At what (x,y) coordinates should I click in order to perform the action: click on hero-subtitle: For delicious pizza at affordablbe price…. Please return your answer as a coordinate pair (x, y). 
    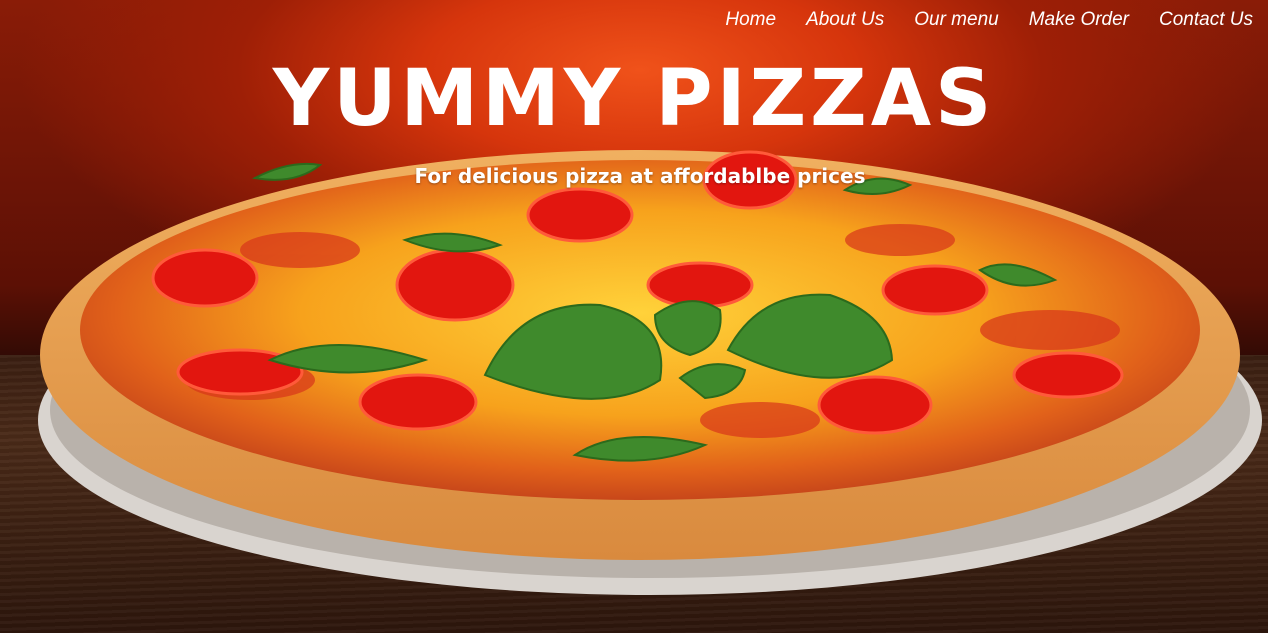
    Looking at the image, I should click on (640, 176).